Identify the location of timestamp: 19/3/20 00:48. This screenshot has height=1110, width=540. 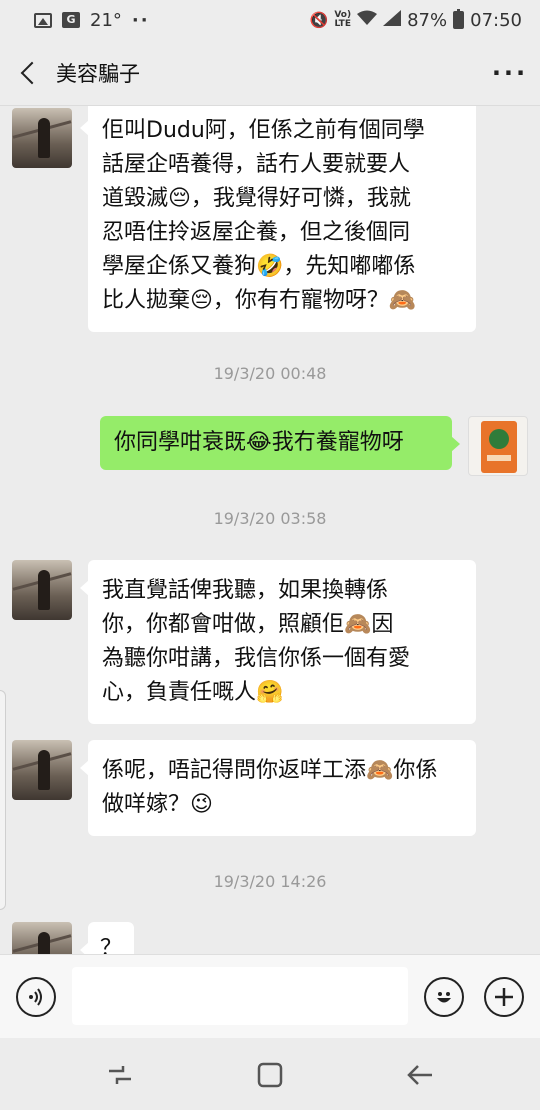
(270, 373).